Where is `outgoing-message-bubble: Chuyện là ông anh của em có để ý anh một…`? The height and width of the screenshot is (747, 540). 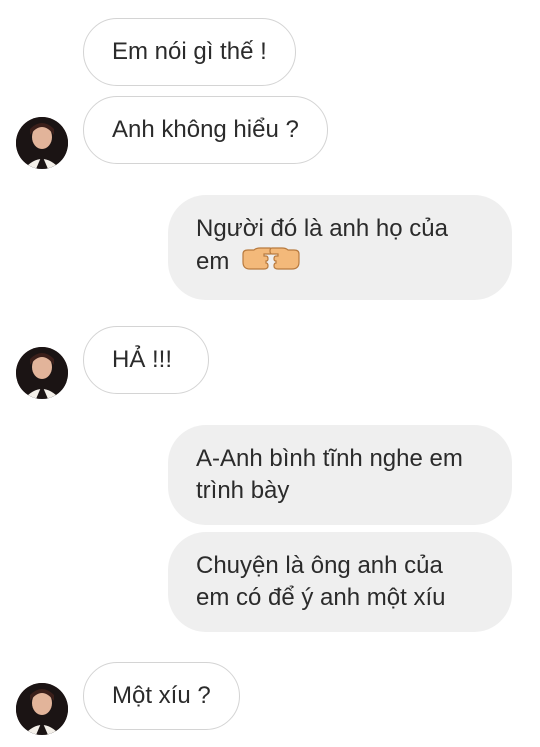
outgoing-message-bubble: Chuyện là ông anh của em có để ý anh một… is located at coordinates (340, 582).